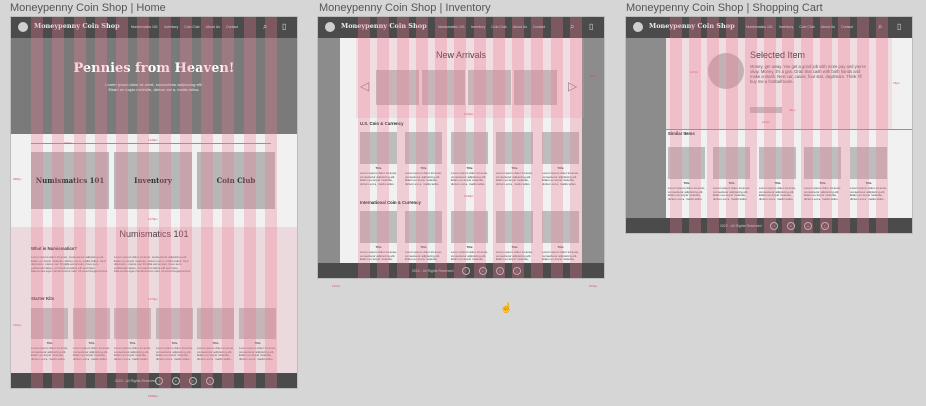 The height and width of the screenshot is (406, 926). I want to click on carousel-next-icon: ▷, so click(572, 86).